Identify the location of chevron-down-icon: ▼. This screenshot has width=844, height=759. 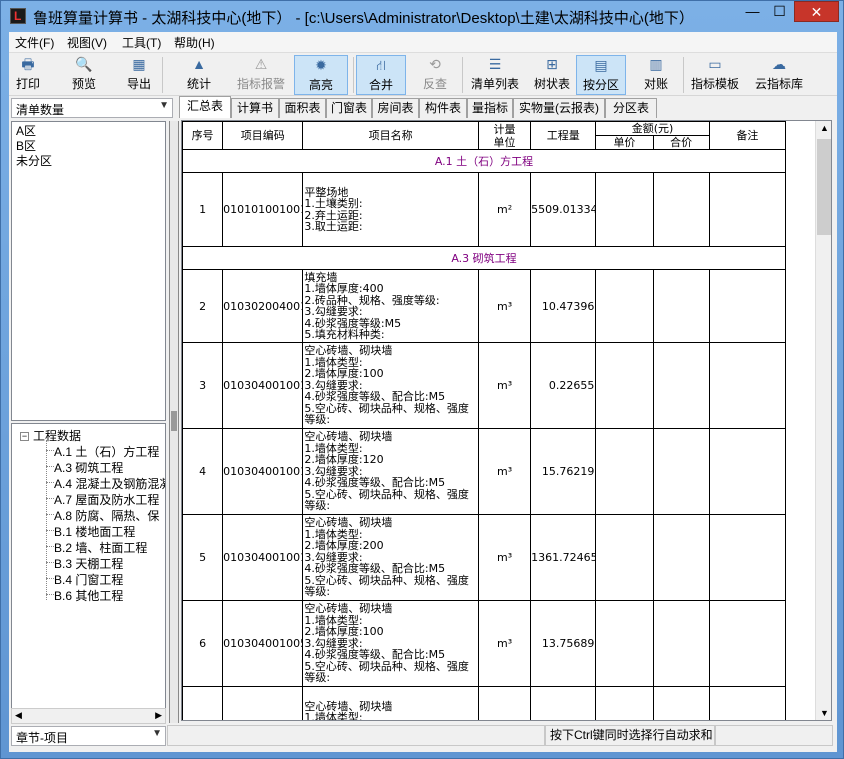
(157, 733).